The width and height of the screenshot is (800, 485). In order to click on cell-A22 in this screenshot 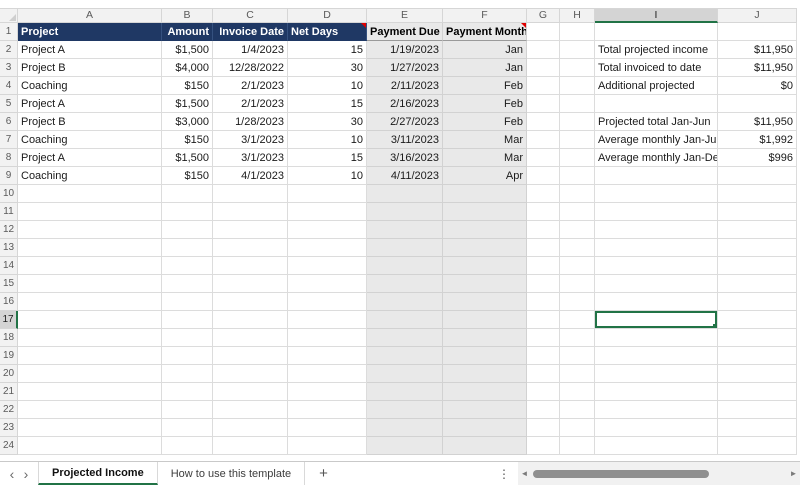, I will do `click(90, 410)`.